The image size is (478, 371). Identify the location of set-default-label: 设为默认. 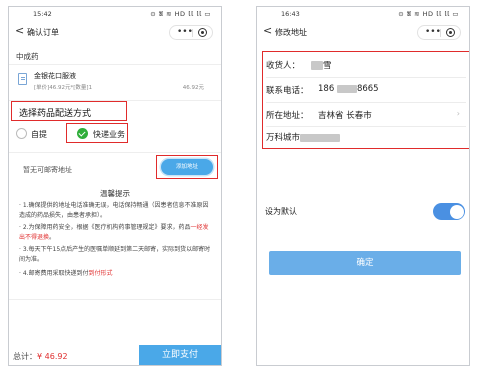
(281, 211).